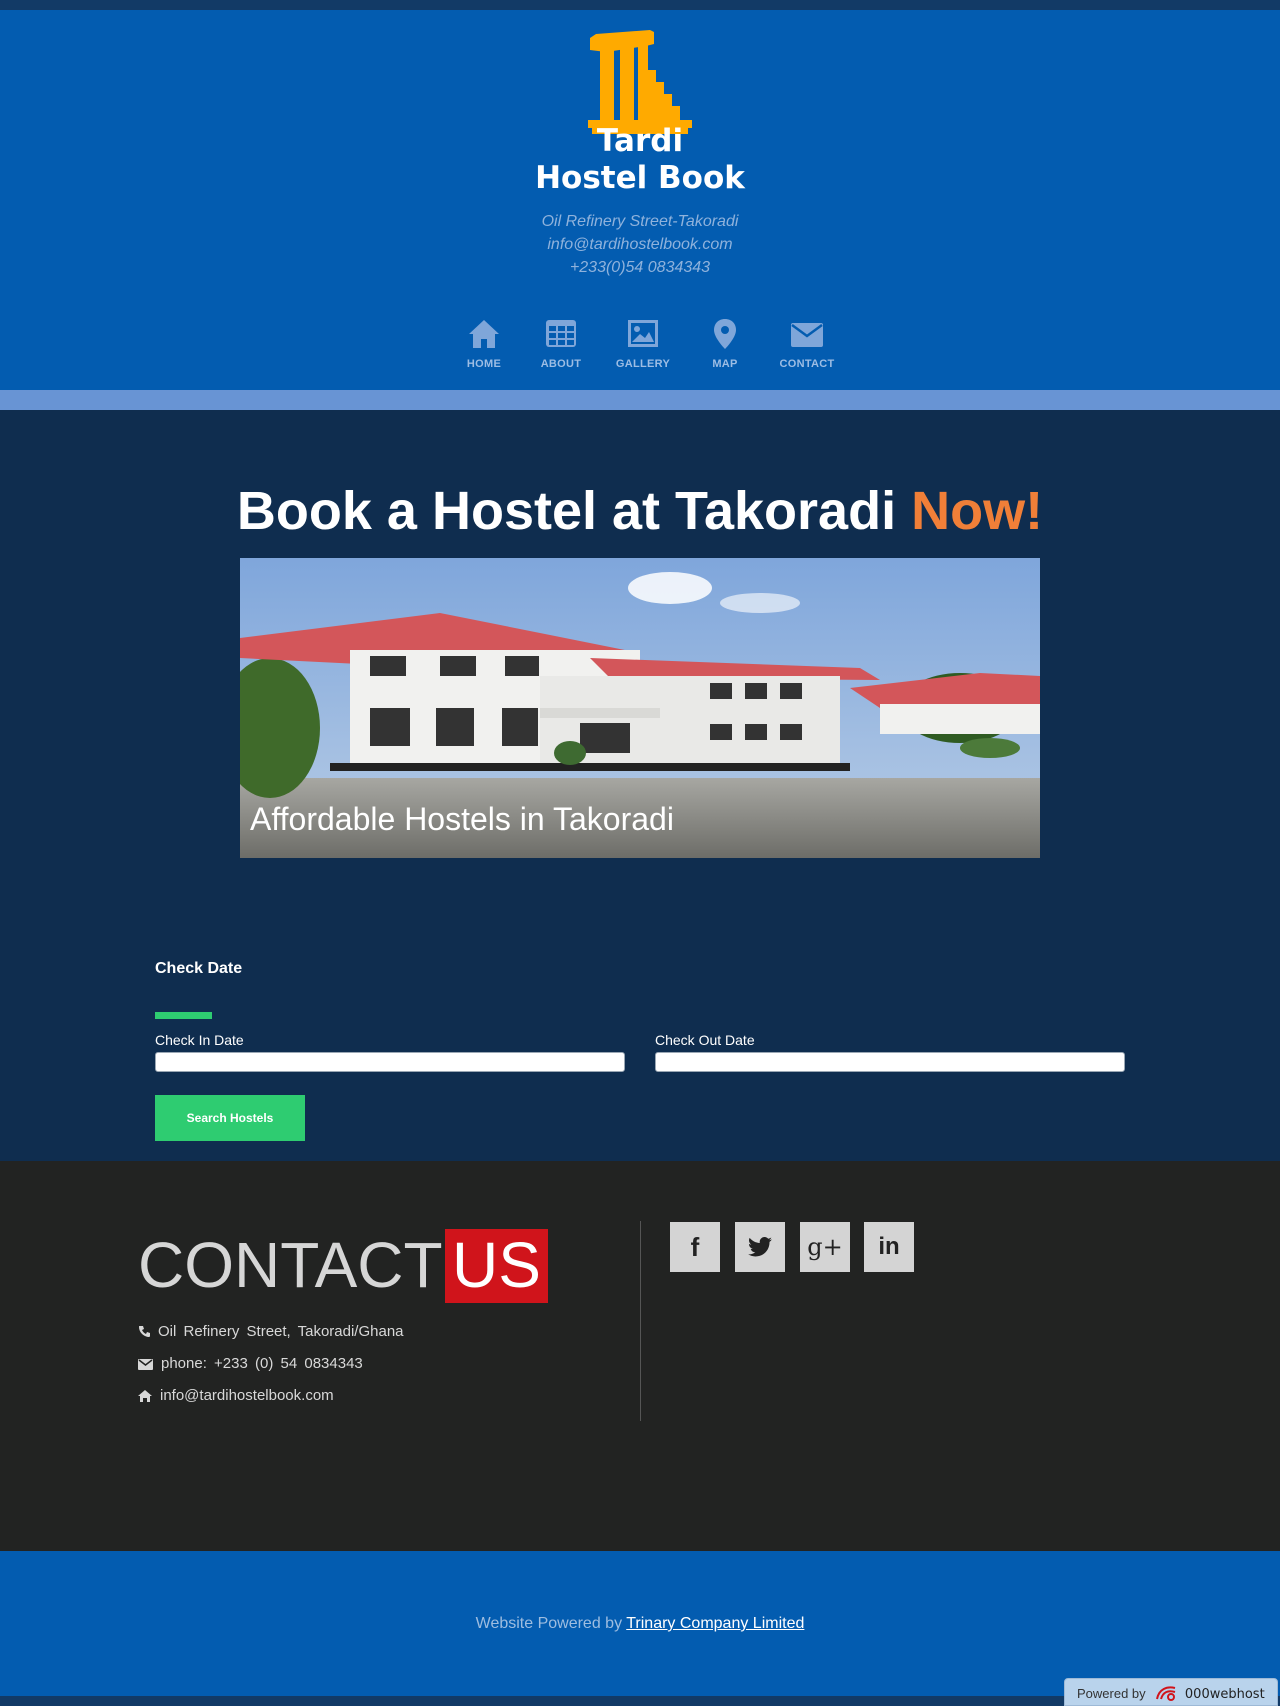  I want to click on footer-company-link: Trinary Company Limited, so click(715, 1623).